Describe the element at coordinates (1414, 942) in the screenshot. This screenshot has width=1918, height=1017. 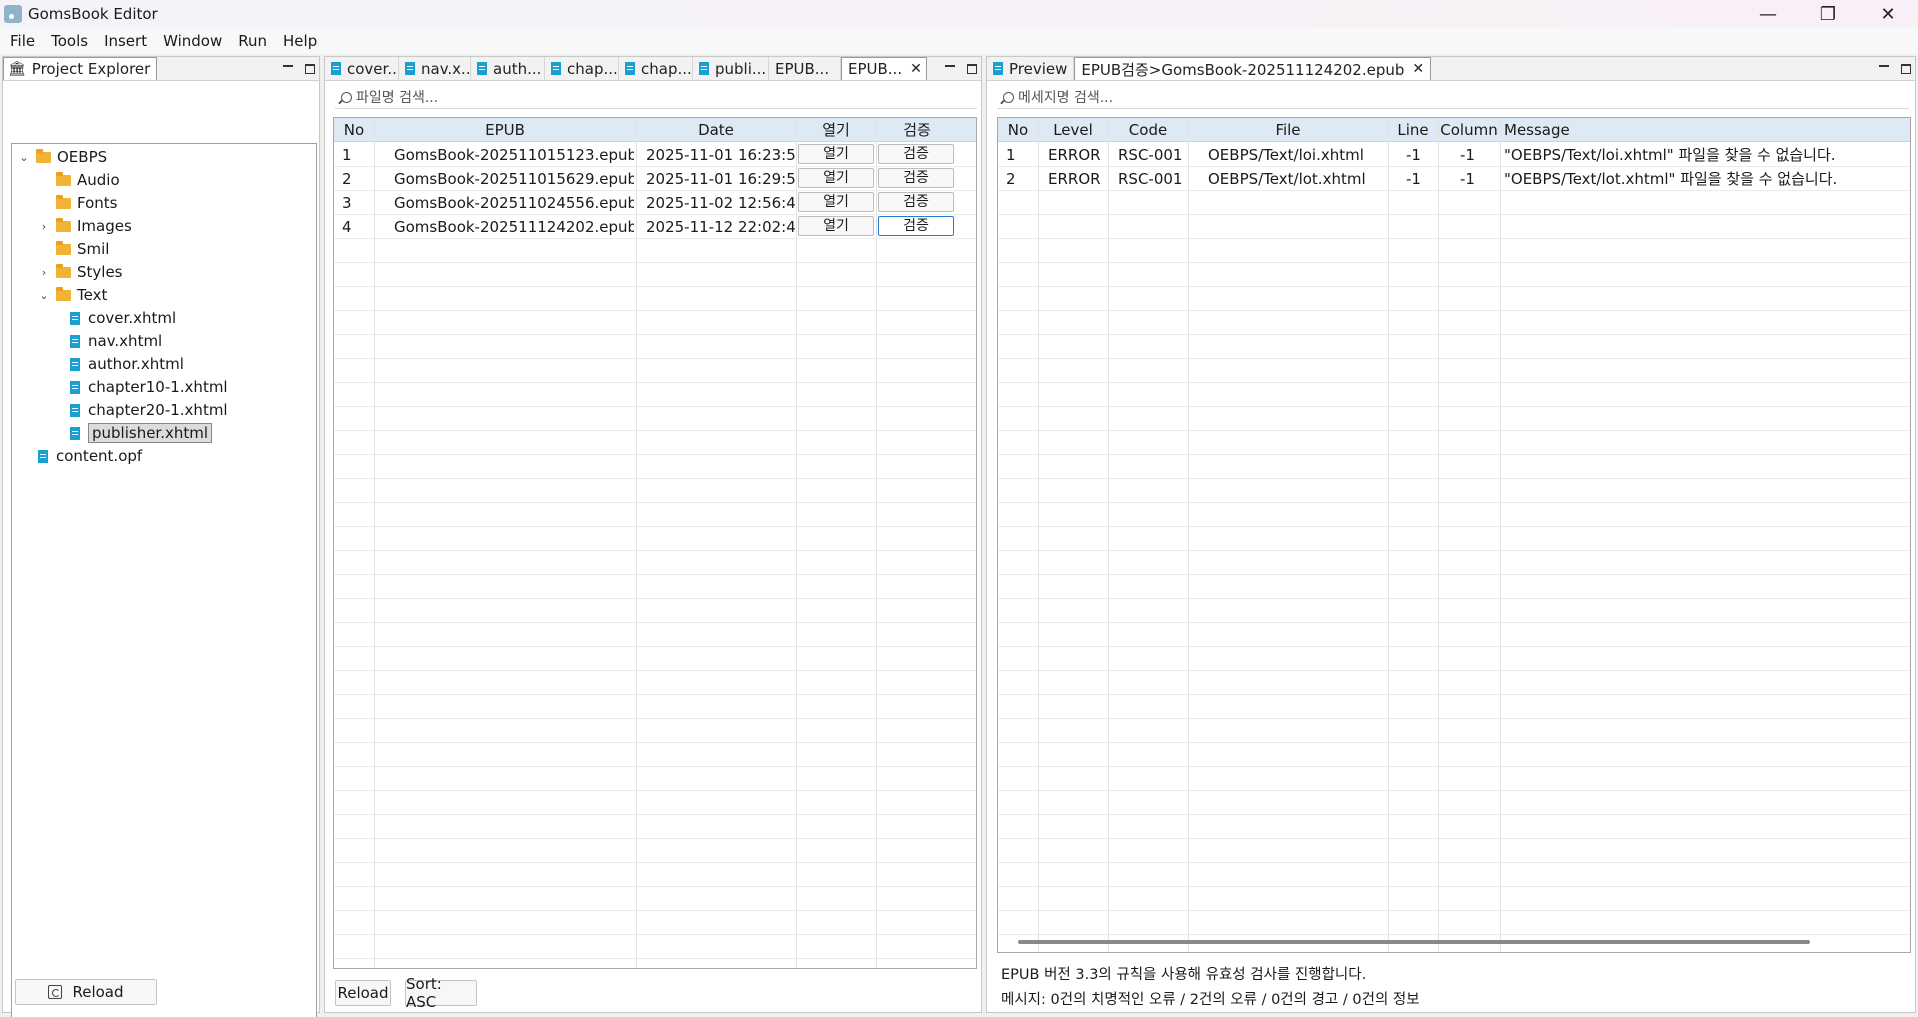
I see `horizontal-scrollbar` at that location.